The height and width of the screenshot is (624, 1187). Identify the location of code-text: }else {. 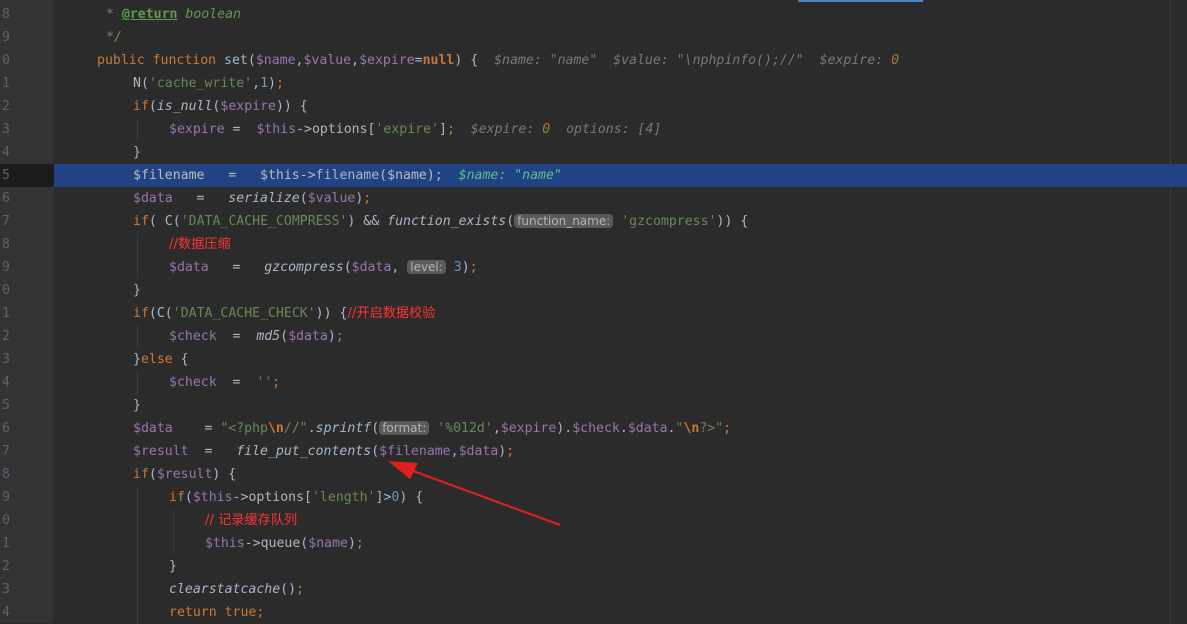
(161, 359).